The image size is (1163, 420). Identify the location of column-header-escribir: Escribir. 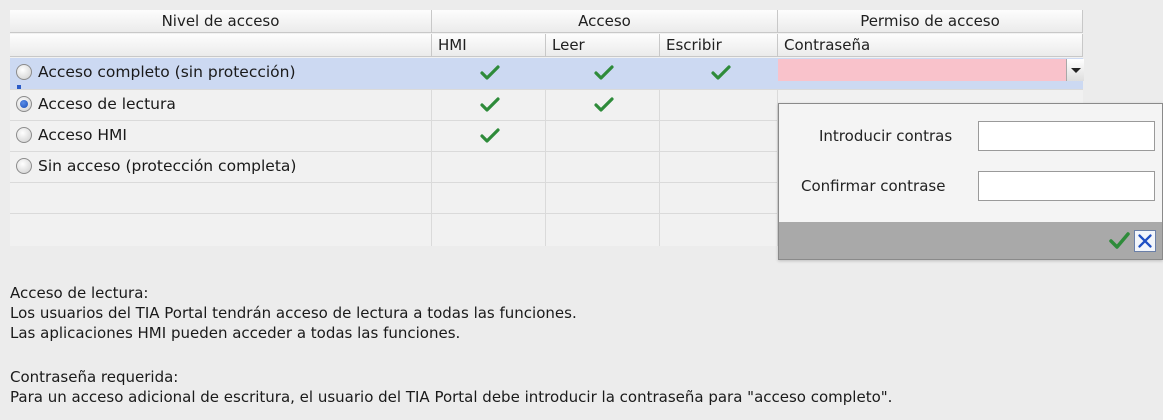
(719, 45).